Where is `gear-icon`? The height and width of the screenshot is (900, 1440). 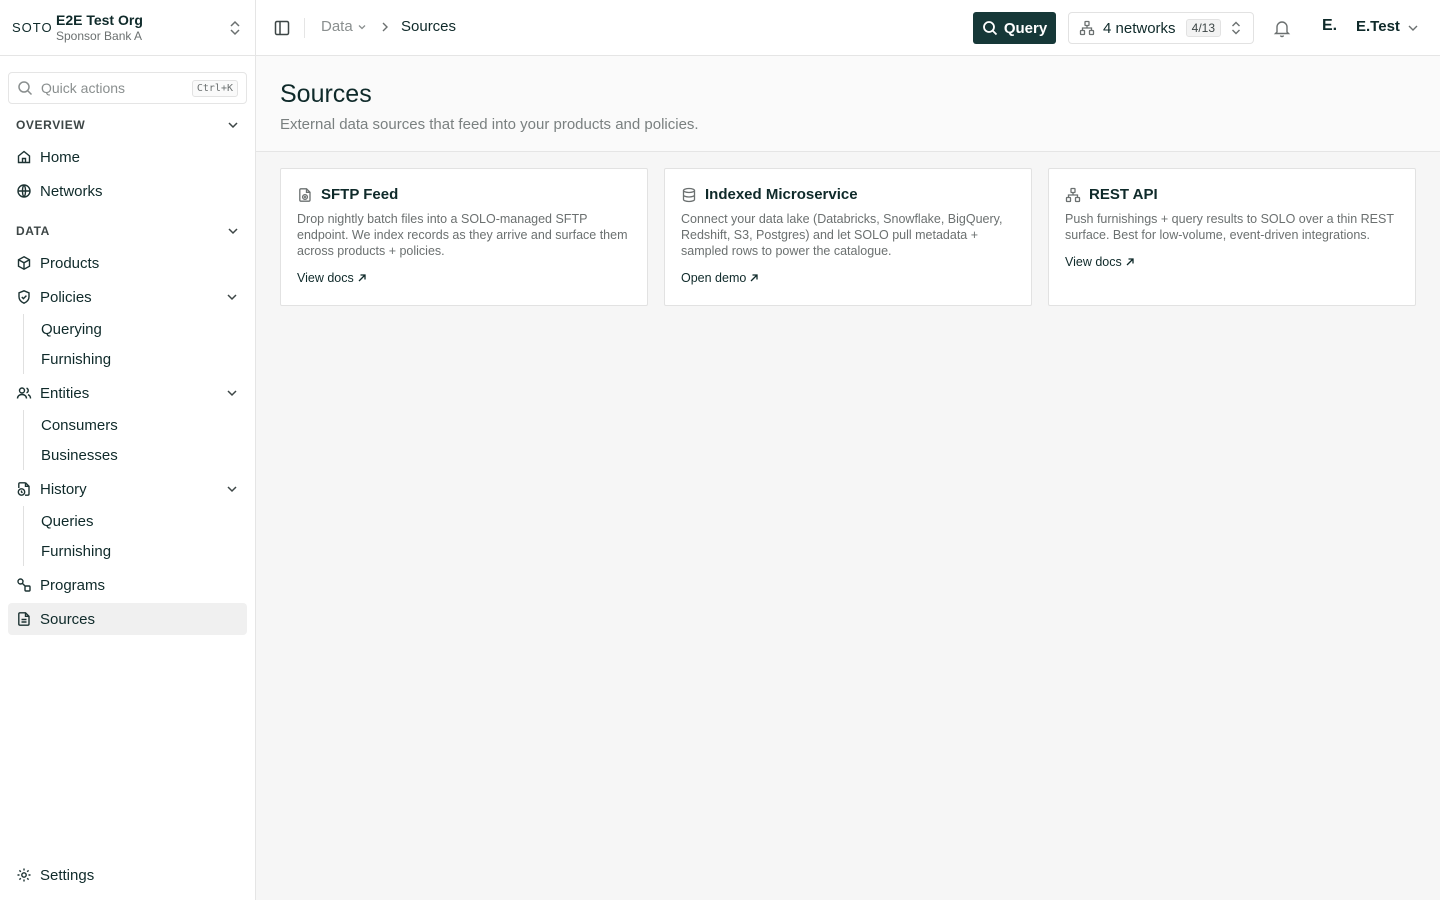 gear-icon is located at coordinates (24, 875).